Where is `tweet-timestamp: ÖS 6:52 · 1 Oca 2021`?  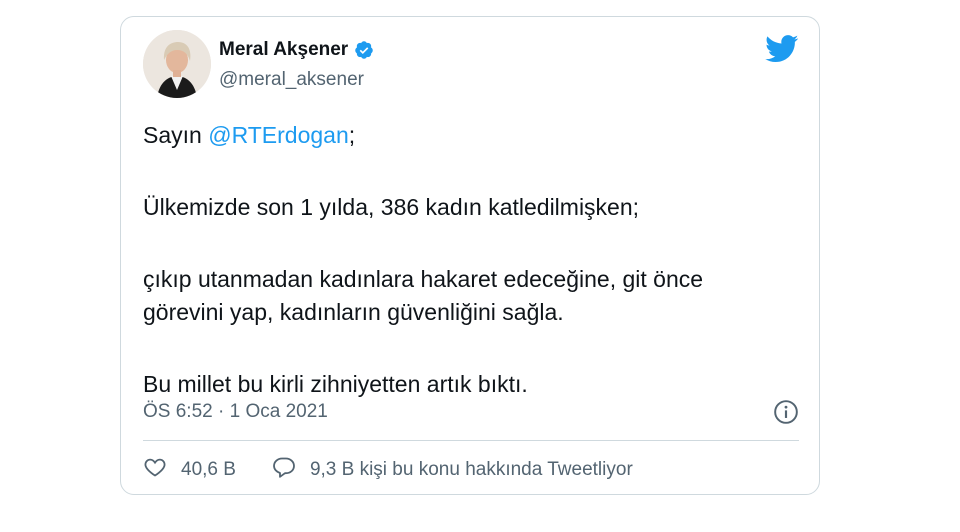
tweet-timestamp: ÖS 6:52 · 1 Oca 2021 is located at coordinates (235, 412).